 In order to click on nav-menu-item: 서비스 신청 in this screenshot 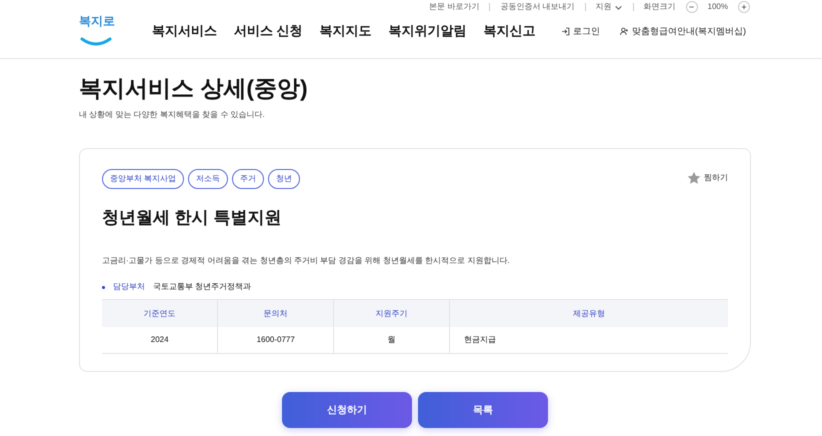, I will do `click(268, 30)`.